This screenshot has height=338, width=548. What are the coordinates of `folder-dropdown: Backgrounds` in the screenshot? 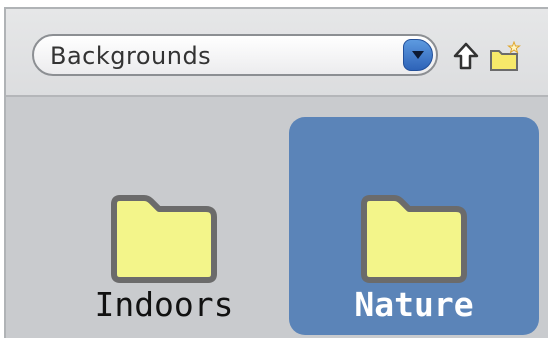 It's located at (235, 55).